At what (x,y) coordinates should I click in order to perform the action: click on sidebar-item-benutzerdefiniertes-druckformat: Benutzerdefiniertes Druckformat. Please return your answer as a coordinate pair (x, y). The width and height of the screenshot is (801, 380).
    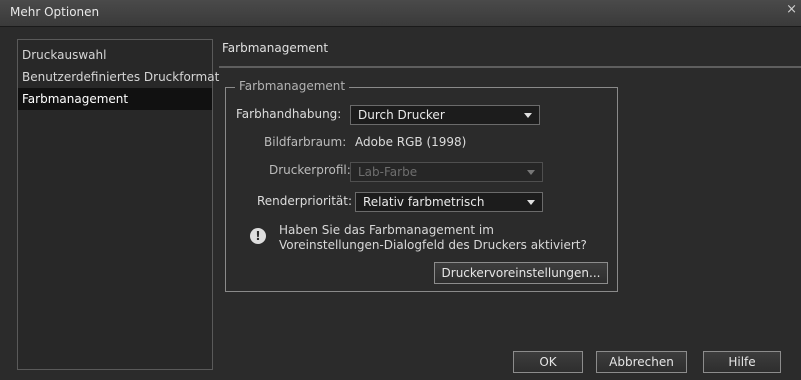
    Looking at the image, I should click on (118, 77).